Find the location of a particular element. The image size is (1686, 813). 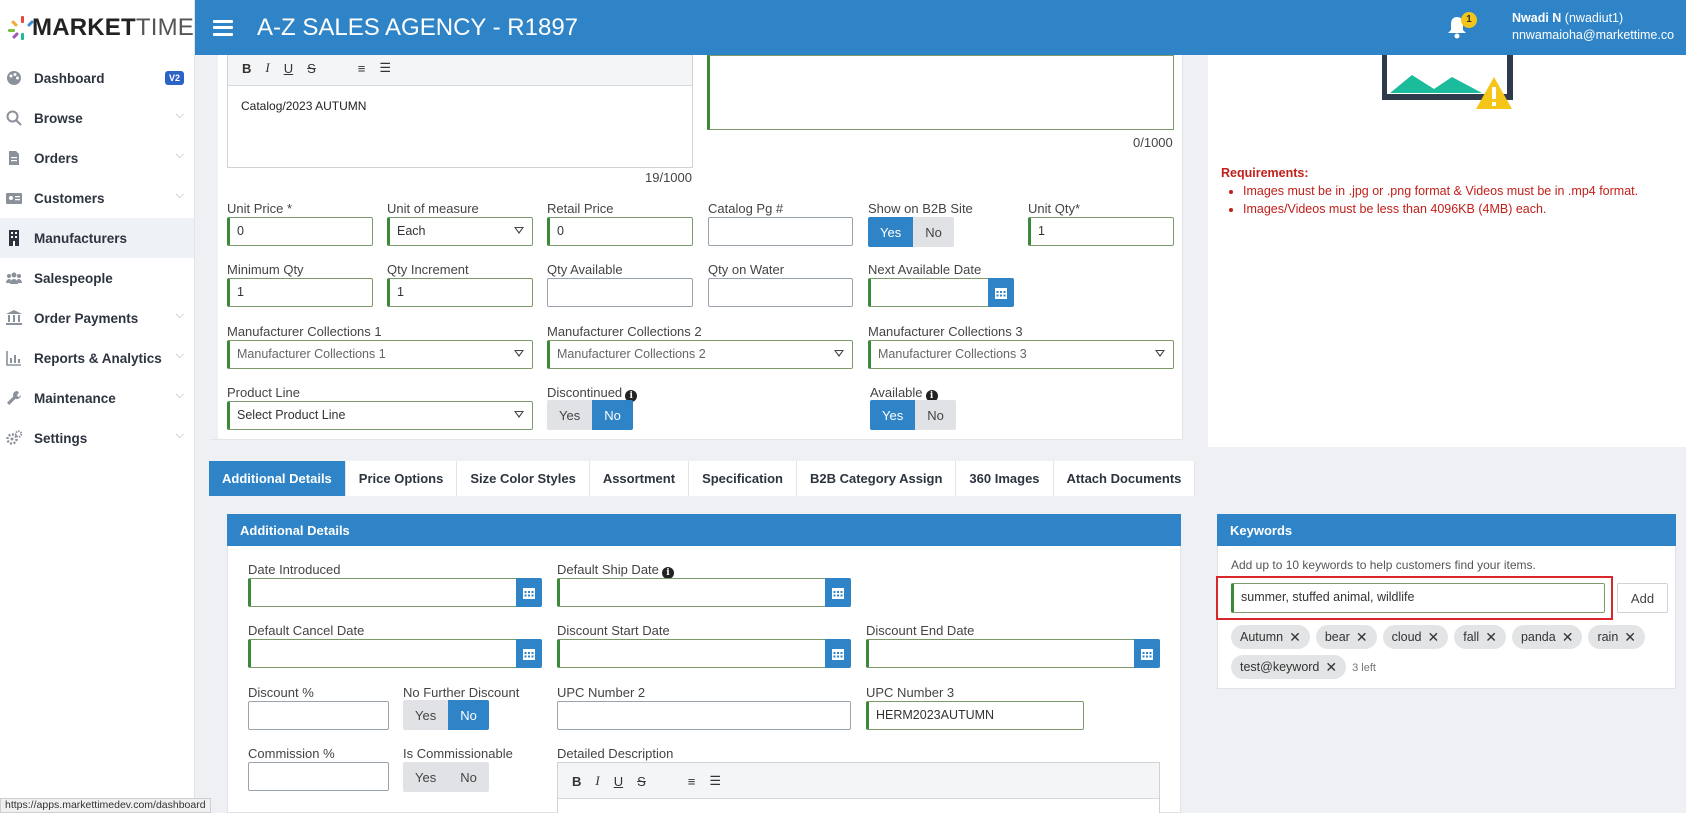

available-no: No is located at coordinates (935, 415).